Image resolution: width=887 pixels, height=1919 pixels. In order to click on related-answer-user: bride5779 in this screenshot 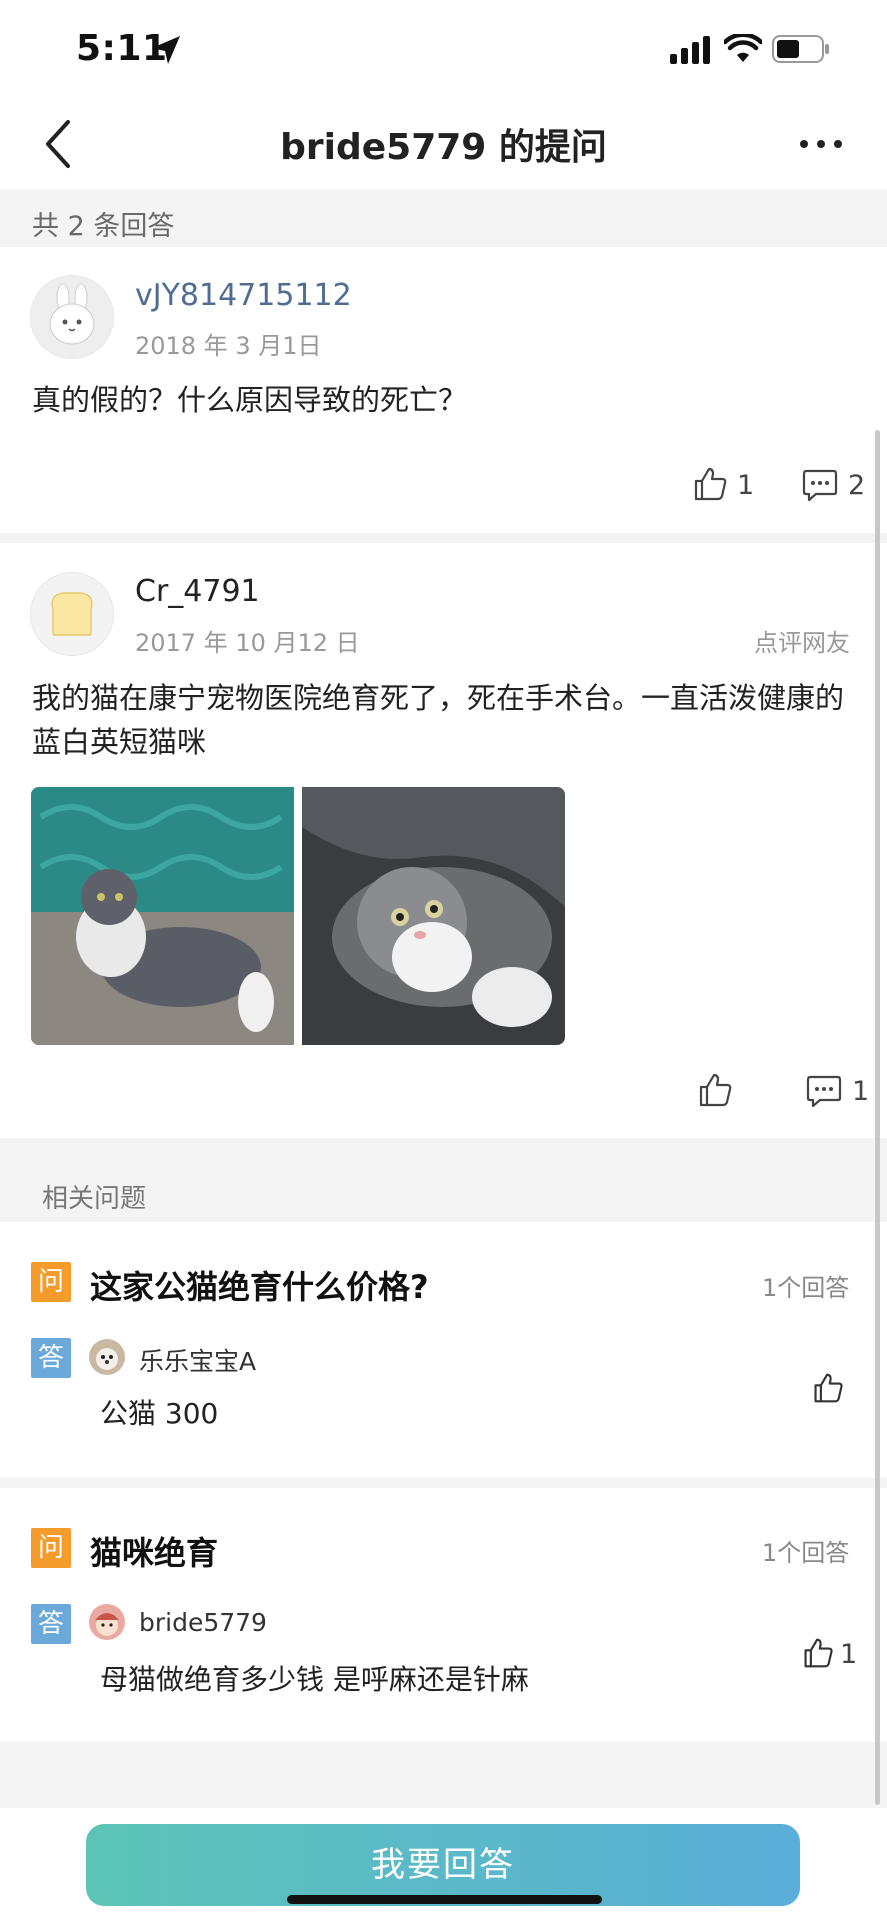, I will do `click(203, 1622)`.